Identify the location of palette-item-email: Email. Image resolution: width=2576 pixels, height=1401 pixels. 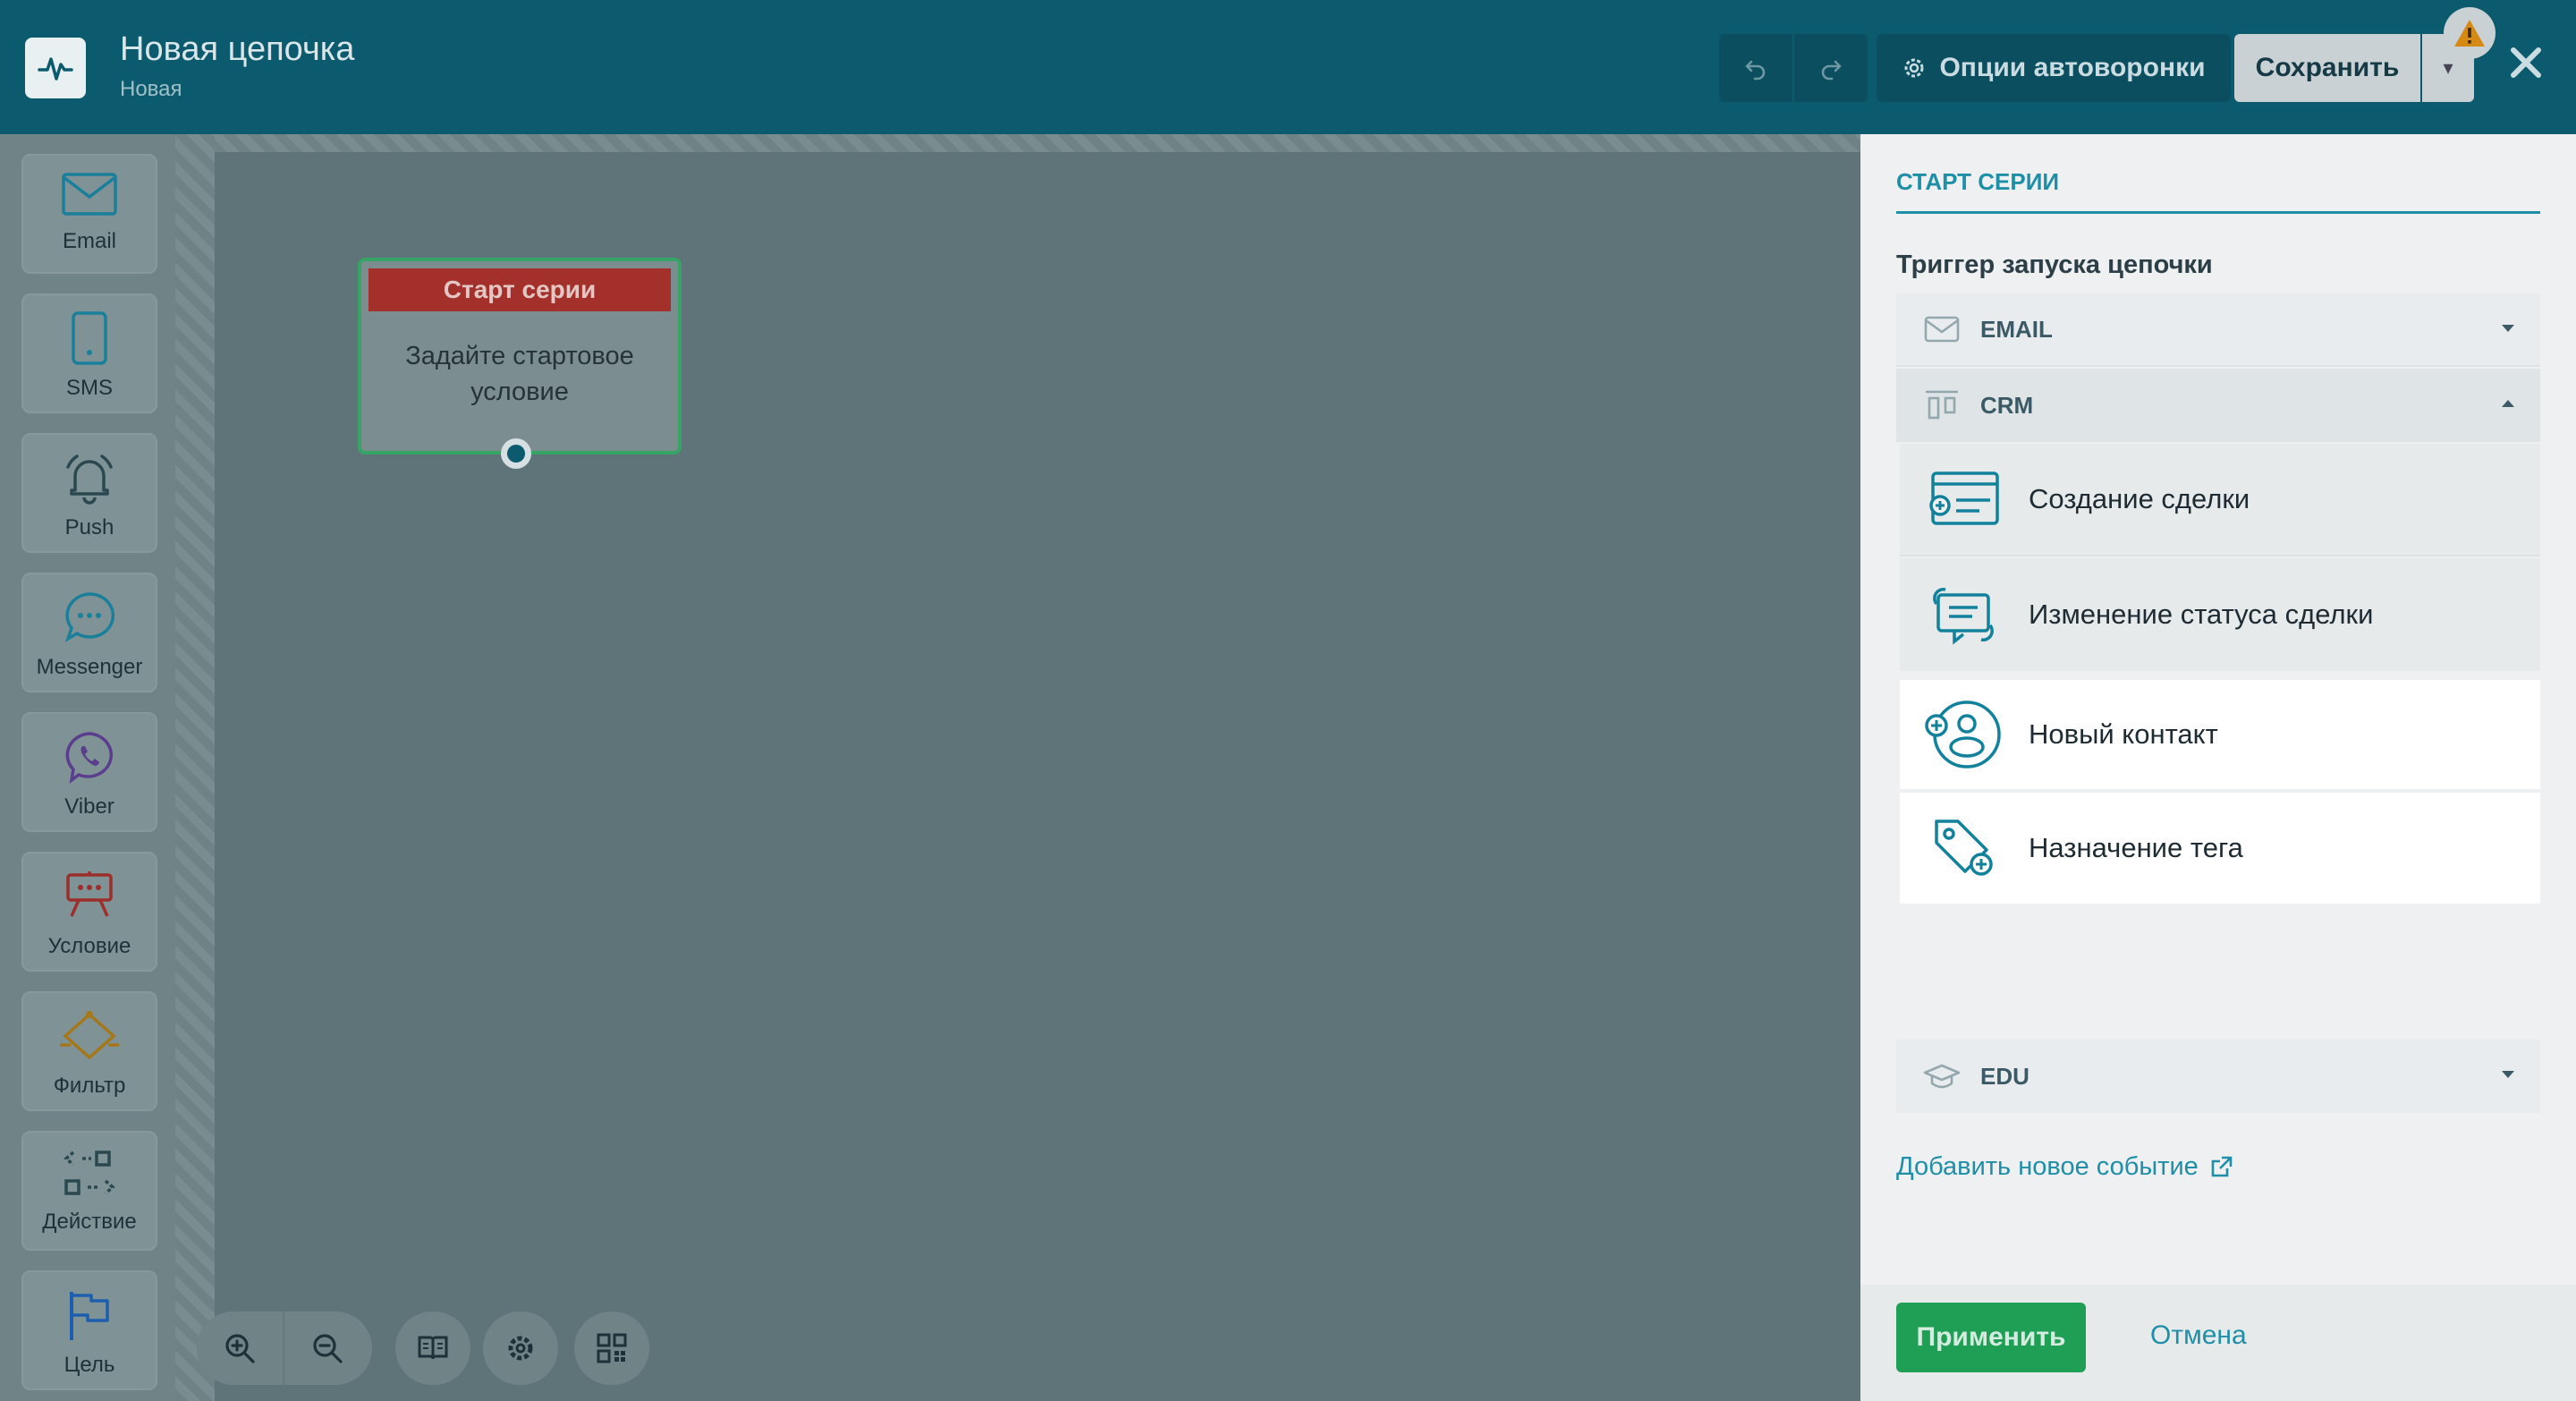
(89, 214).